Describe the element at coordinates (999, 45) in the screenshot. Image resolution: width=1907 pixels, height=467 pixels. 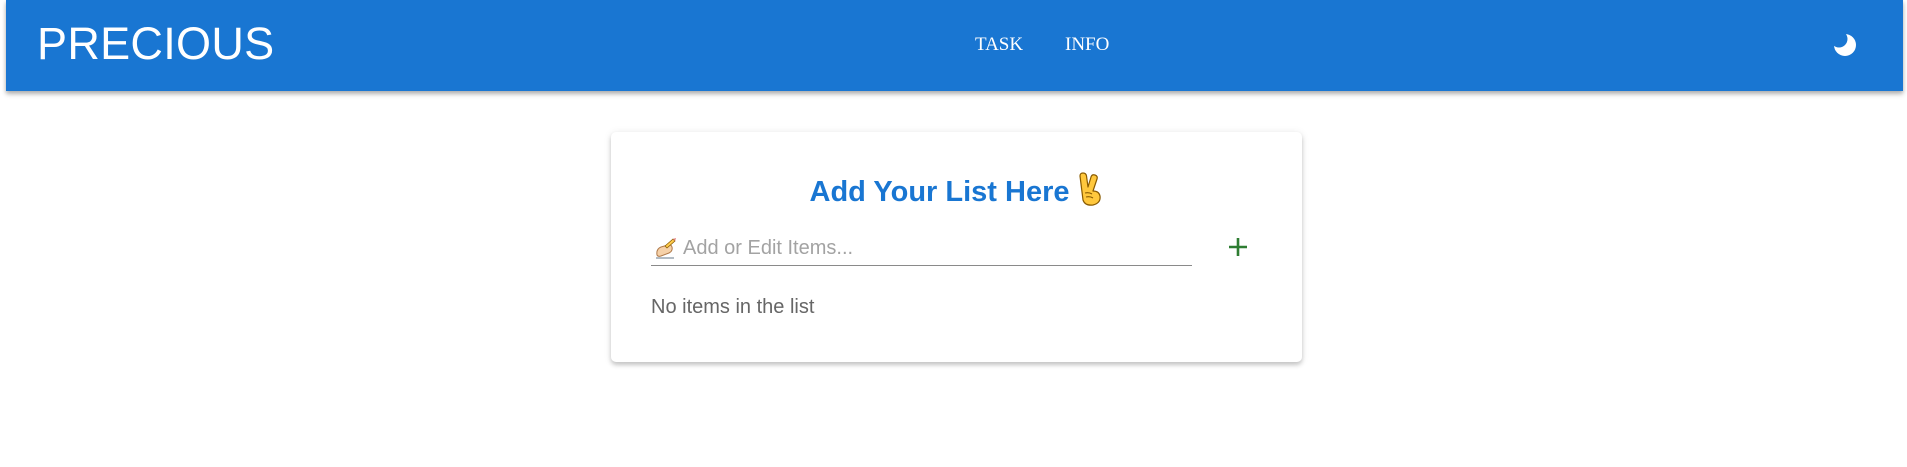
I see `nav-task: TASK` at that location.